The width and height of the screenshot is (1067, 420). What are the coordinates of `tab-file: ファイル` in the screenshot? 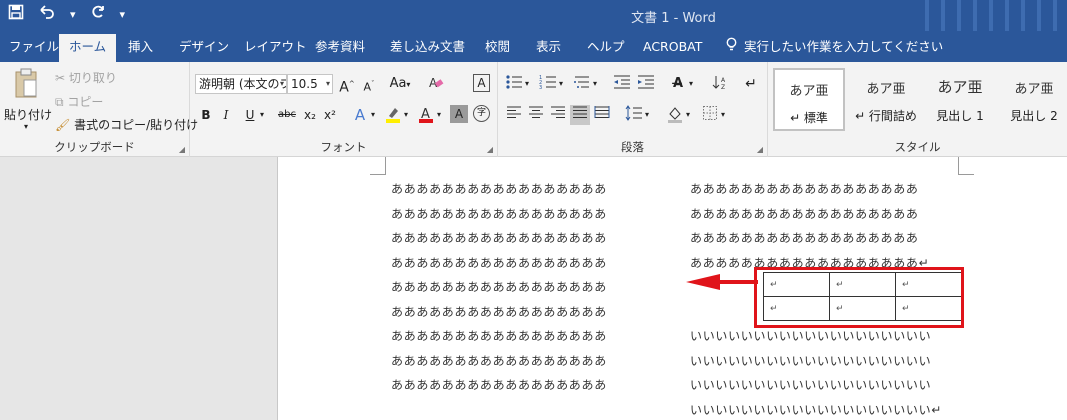 It's located at (34, 46).